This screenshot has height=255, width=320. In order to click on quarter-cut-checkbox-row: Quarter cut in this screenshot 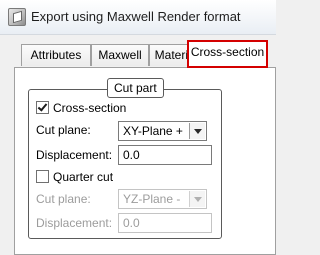, I will do `click(74, 177)`.